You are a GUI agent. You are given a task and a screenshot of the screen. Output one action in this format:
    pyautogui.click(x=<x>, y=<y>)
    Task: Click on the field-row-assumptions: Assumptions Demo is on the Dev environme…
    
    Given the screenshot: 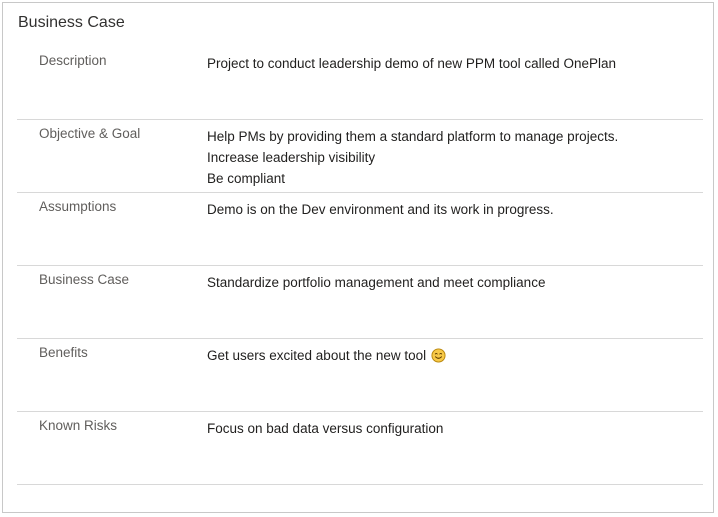 What is the action you would take?
    pyautogui.click(x=360, y=229)
    